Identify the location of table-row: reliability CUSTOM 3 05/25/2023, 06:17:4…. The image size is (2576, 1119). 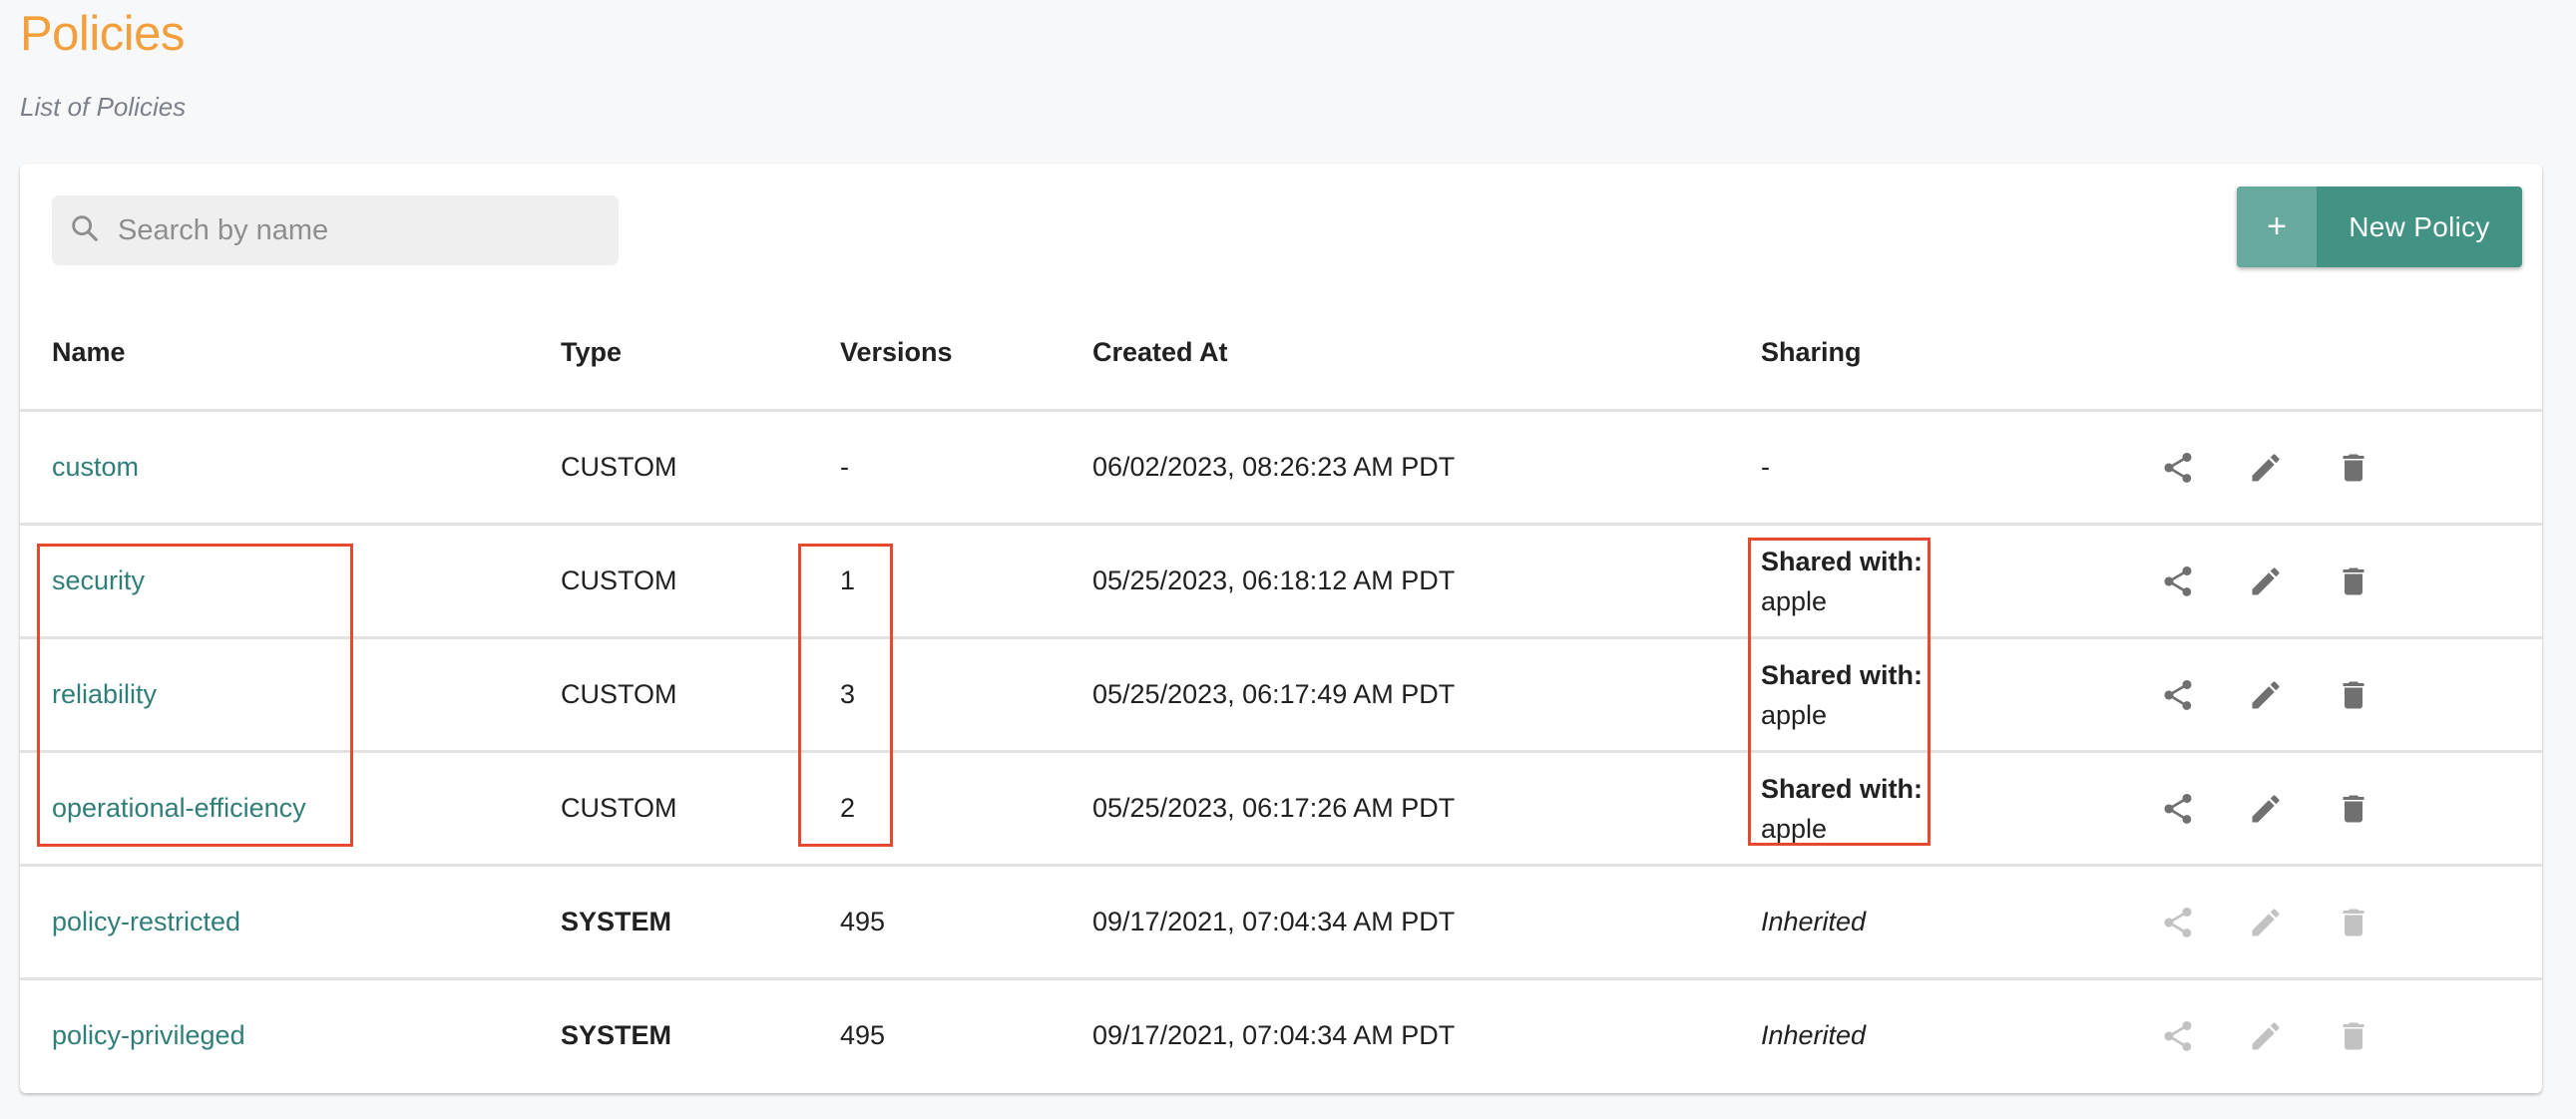
(1281, 695).